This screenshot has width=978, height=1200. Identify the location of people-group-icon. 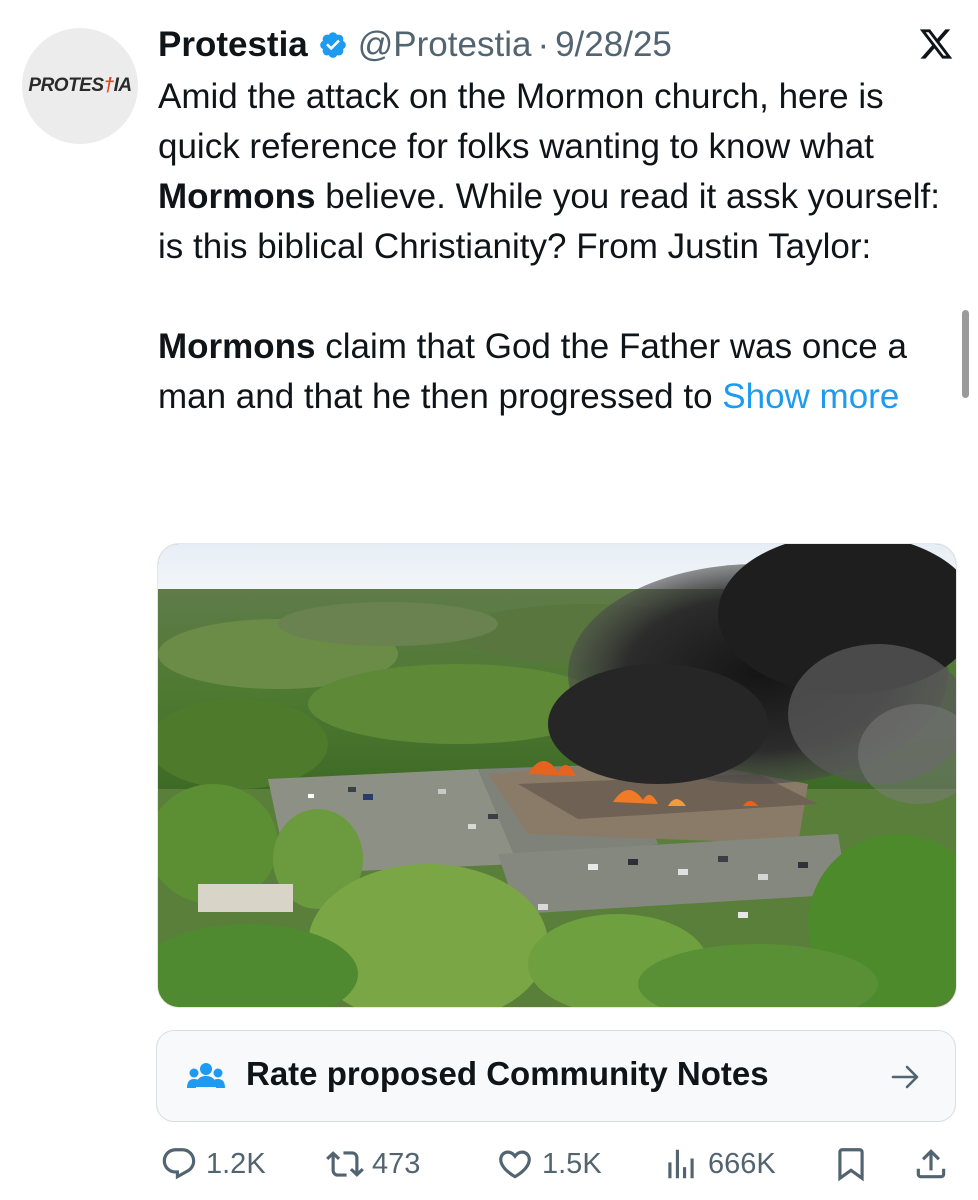
(206, 1075).